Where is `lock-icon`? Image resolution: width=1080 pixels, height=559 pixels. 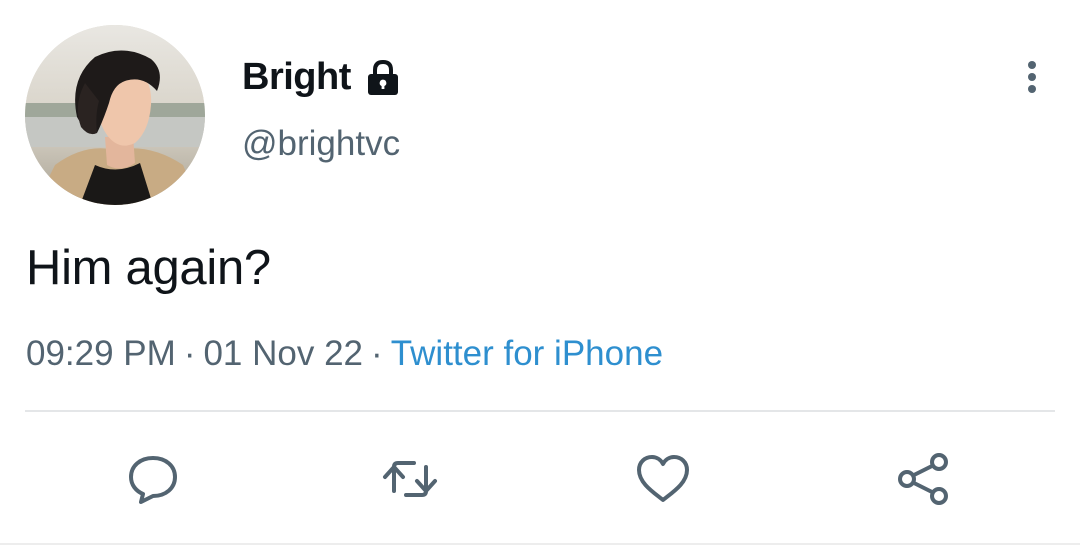
lock-icon is located at coordinates (383, 78).